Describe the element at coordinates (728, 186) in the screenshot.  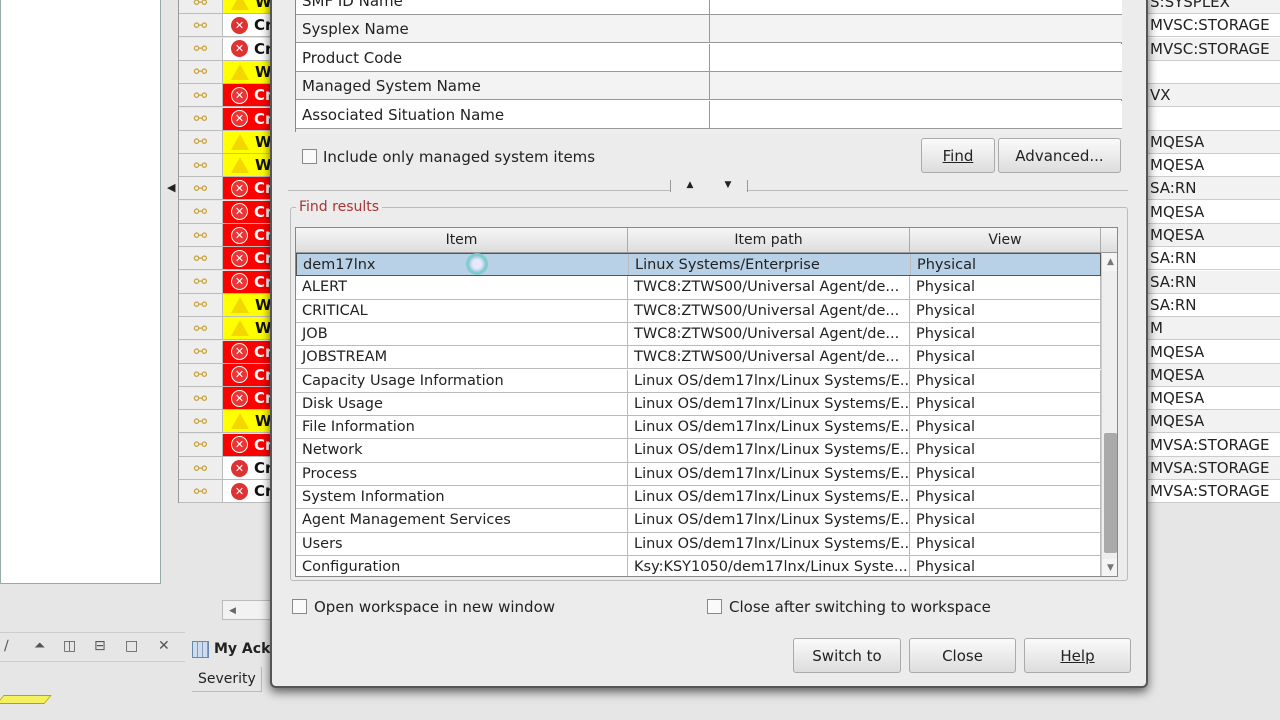
I see `splitter-down-icon: ▼` at that location.